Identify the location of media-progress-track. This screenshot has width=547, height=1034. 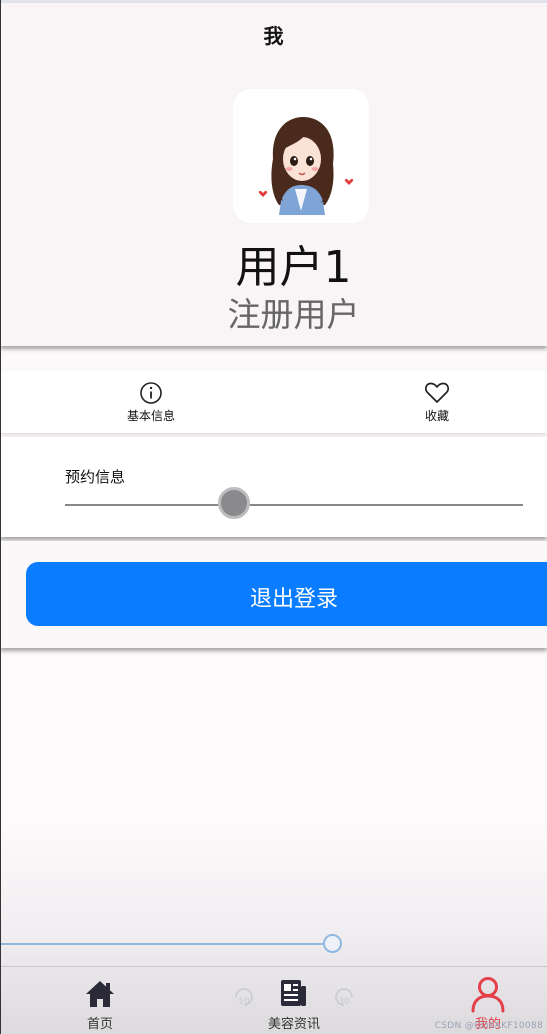
(166, 944).